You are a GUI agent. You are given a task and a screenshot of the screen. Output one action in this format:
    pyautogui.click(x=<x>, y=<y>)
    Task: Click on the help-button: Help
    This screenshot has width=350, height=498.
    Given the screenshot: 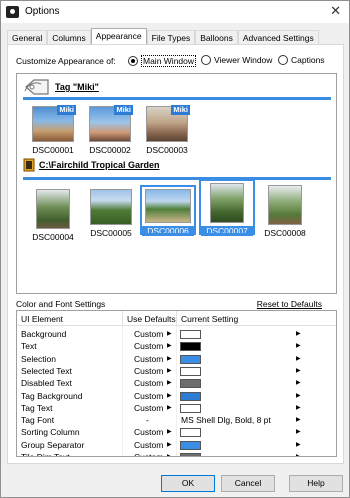 What is the action you would take?
    pyautogui.click(x=316, y=483)
    